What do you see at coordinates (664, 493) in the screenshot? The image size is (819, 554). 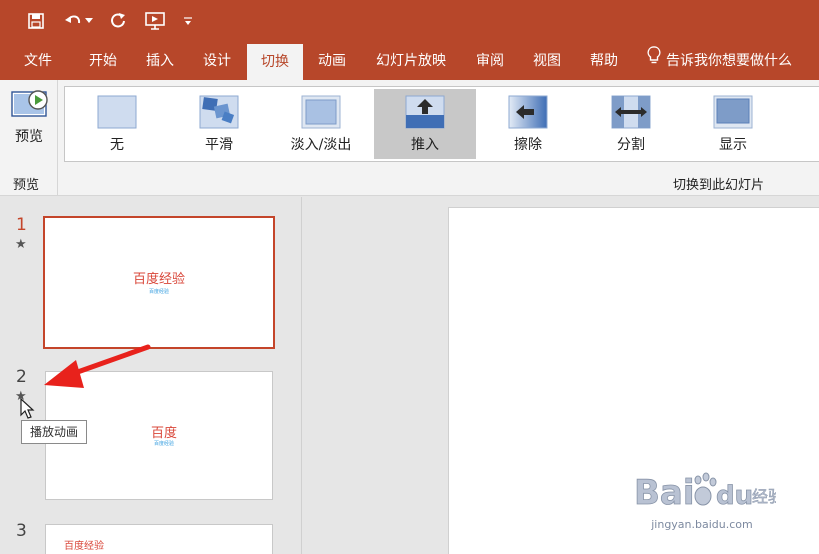 I see `svg-text: Bai` at bounding box center [664, 493].